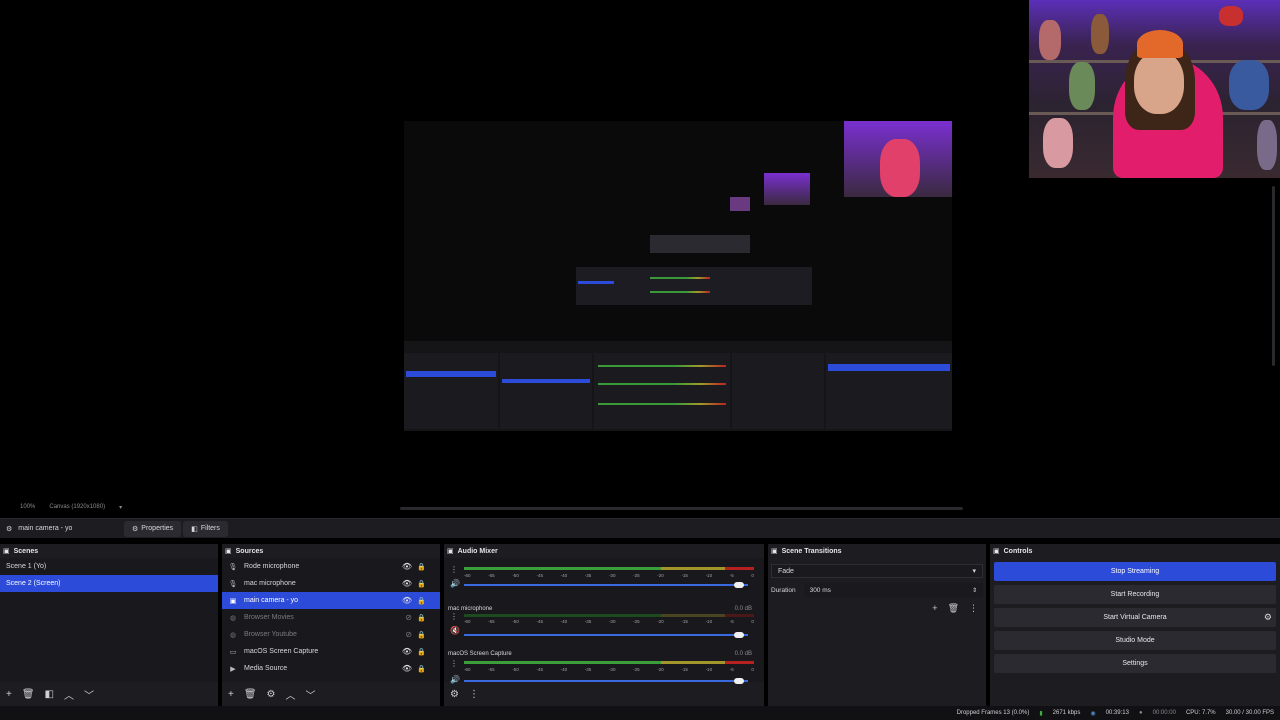 The image size is (1280, 720). Describe the element at coordinates (455, 630) in the screenshot. I see `speaker-muted-icon: 🔇` at that location.